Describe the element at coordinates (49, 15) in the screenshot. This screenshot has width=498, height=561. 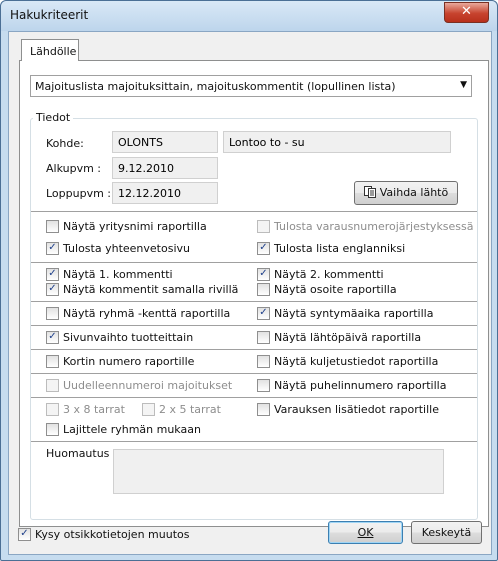
I see `window-title: Hakukriteerit` at that location.